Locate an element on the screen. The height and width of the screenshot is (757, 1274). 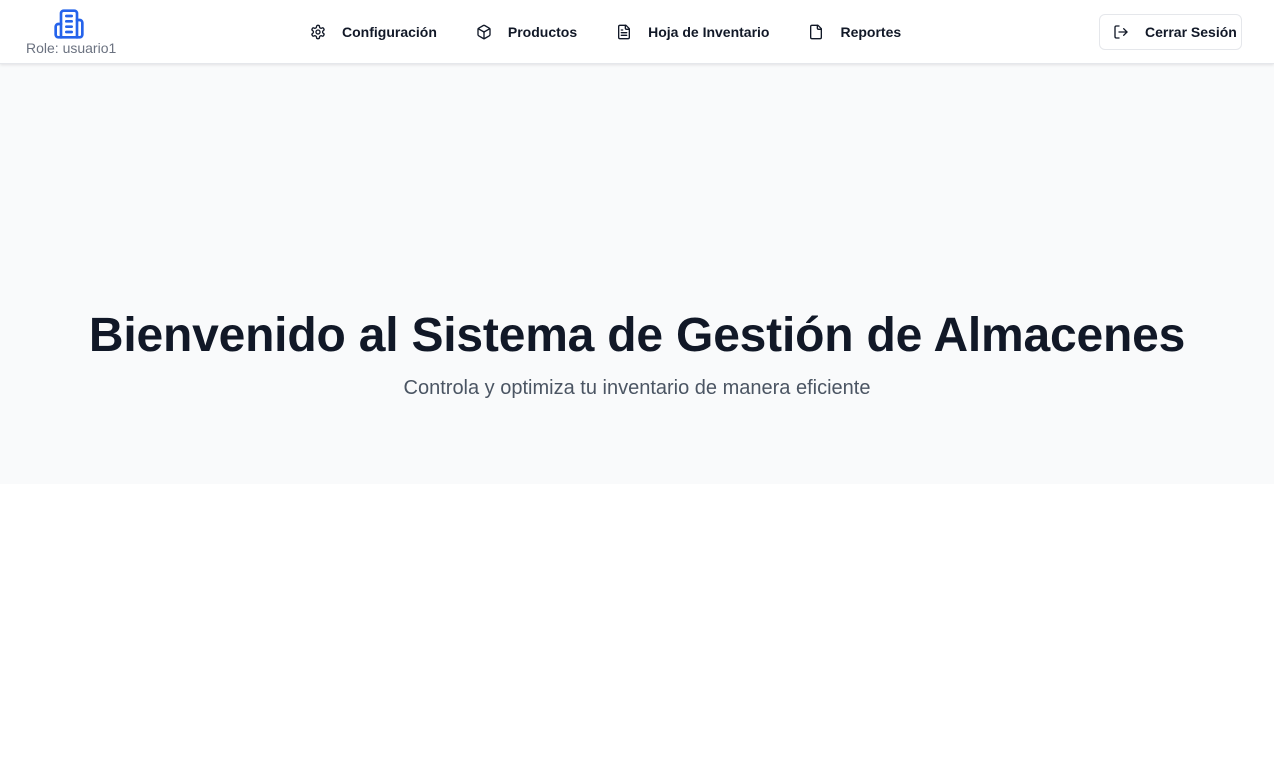
nav-item-hoja-de-inventario: Hoja de Inventario is located at coordinates (692, 32).